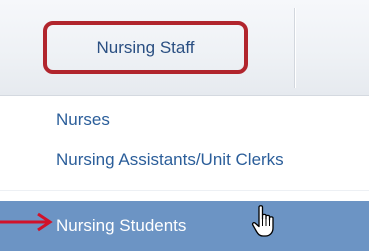  What do you see at coordinates (294, 48) in the screenshot?
I see `nav-divider` at bounding box center [294, 48].